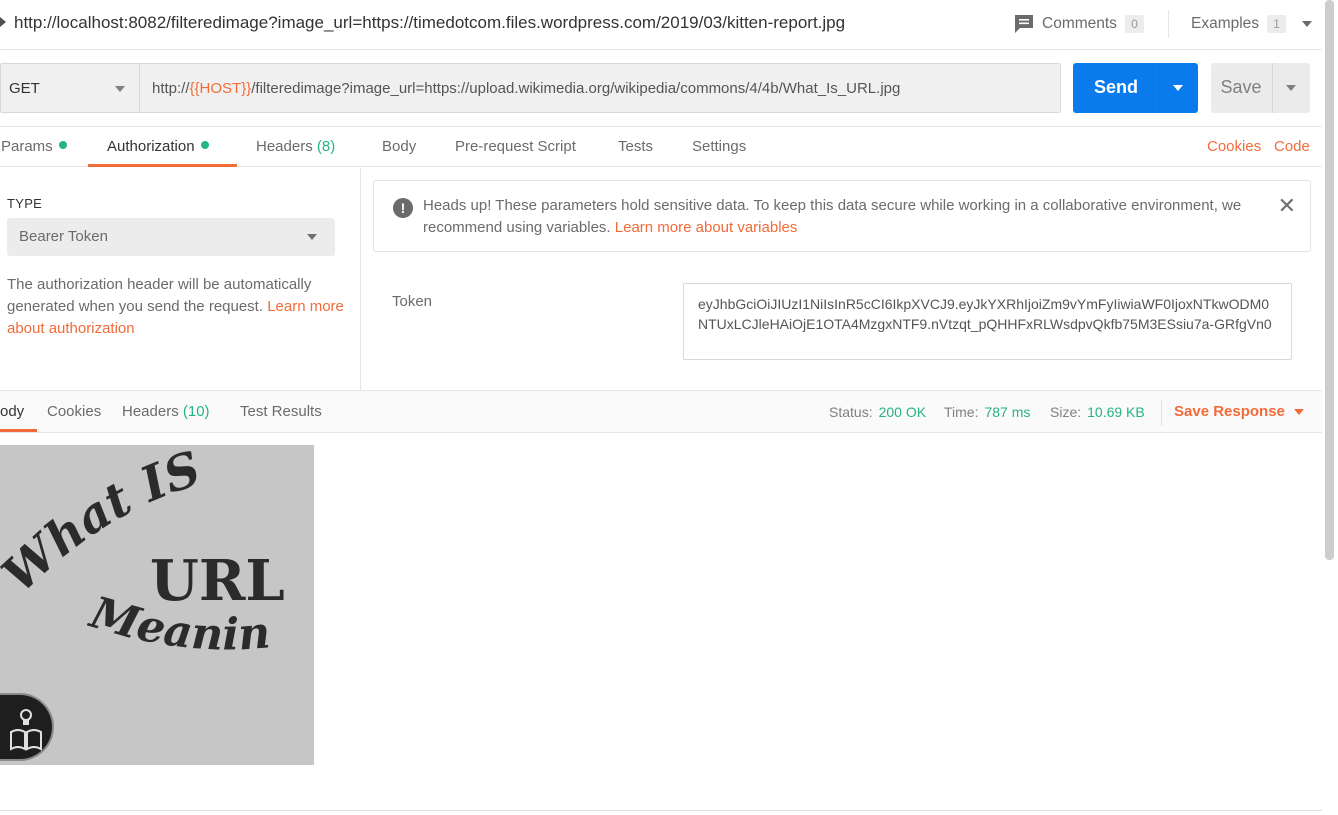 Image resolution: width=1338 pixels, height=815 pixels. Describe the element at coordinates (326, 146) in the screenshot. I see `tab-headers-count: (8)` at that location.